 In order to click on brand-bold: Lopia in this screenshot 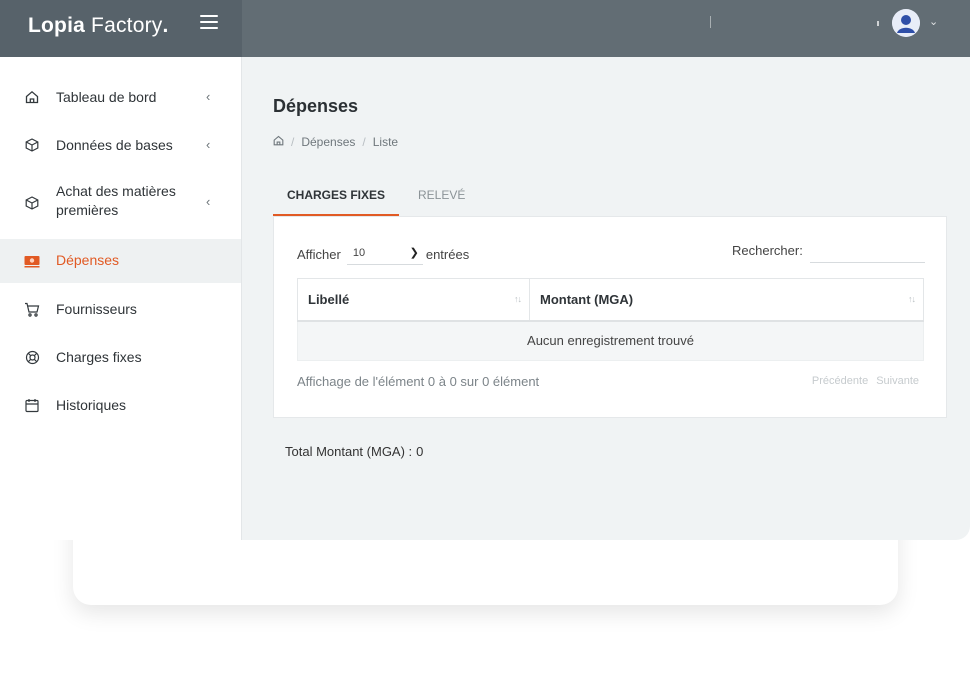, I will do `click(56, 25)`.